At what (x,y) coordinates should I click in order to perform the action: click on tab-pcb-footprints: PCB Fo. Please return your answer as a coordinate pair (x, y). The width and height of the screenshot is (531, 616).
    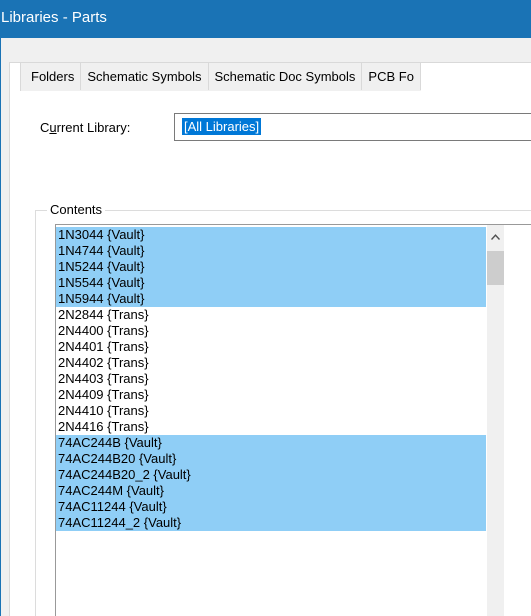
    Looking at the image, I should click on (391, 76).